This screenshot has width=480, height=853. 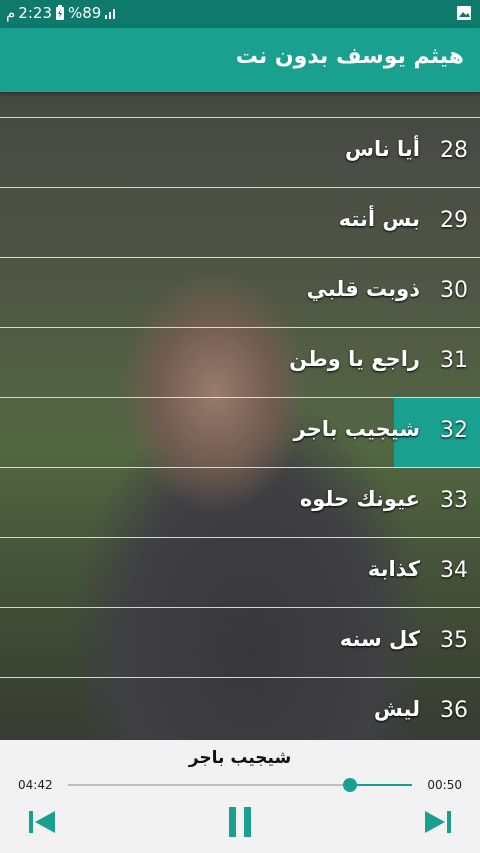 I want to click on list-item: 28 أيا ناس, so click(x=240, y=153).